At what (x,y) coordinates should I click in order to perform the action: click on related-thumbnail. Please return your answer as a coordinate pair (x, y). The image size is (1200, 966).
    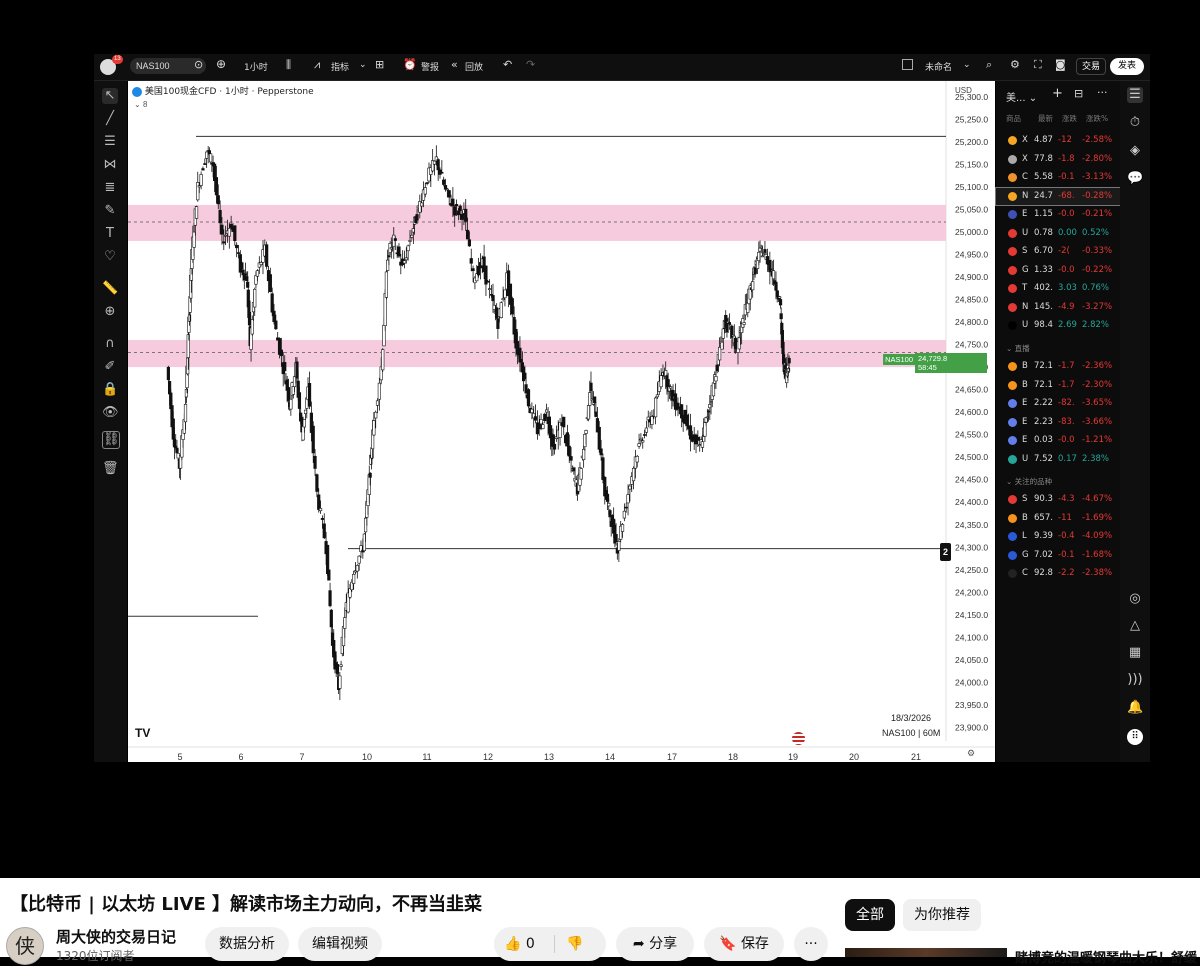
    Looking at the image, I should click on (926, 952).